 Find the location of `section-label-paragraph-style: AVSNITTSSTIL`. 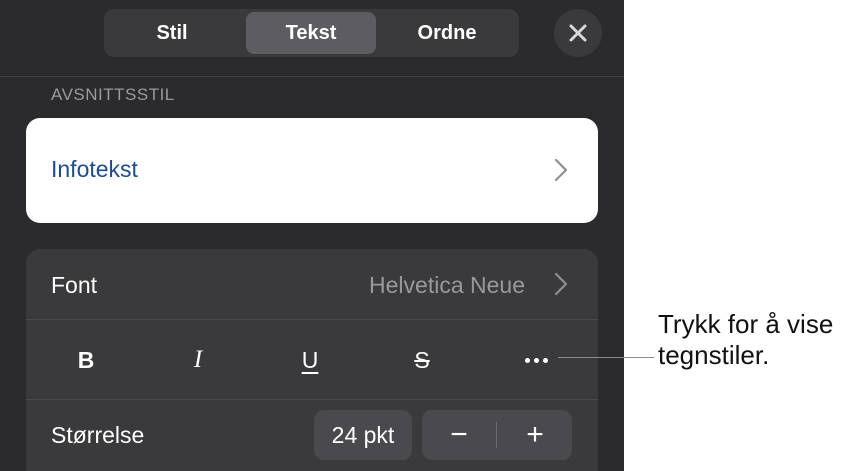

section-label-paragraph-style: AVSNITTSSTIL is located at coordinates (113, 94).